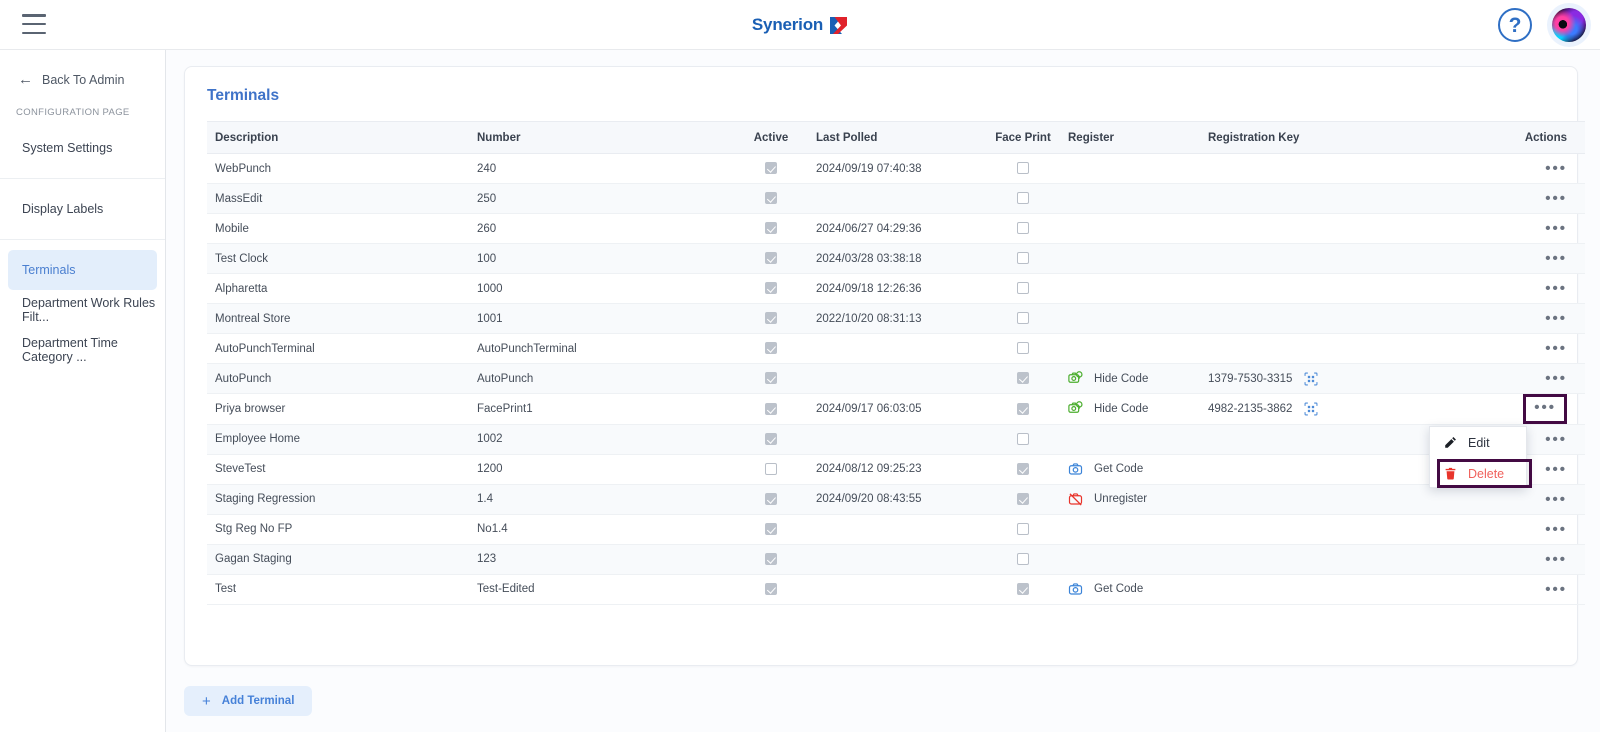  I want to click on cell-face-print, so click(1023, 198).